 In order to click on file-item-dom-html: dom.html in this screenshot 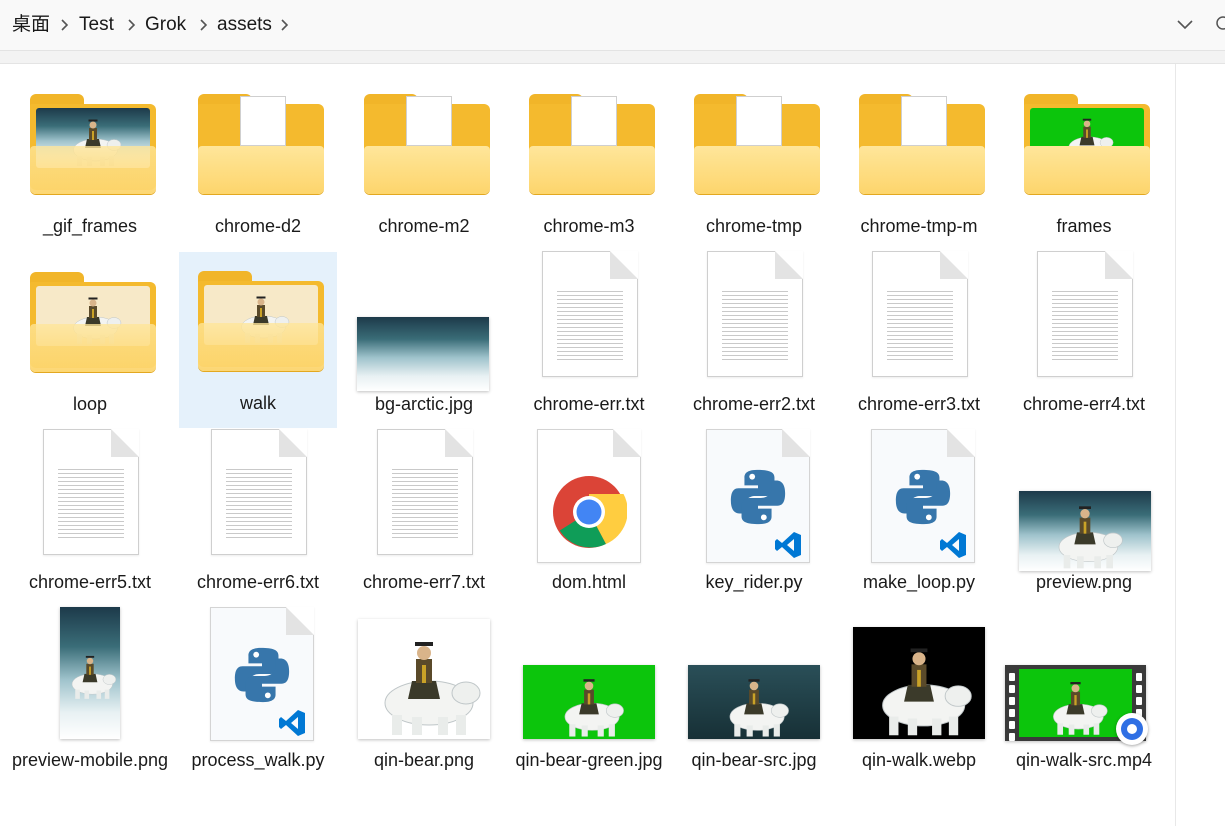, I will do `click(589, 518)`.